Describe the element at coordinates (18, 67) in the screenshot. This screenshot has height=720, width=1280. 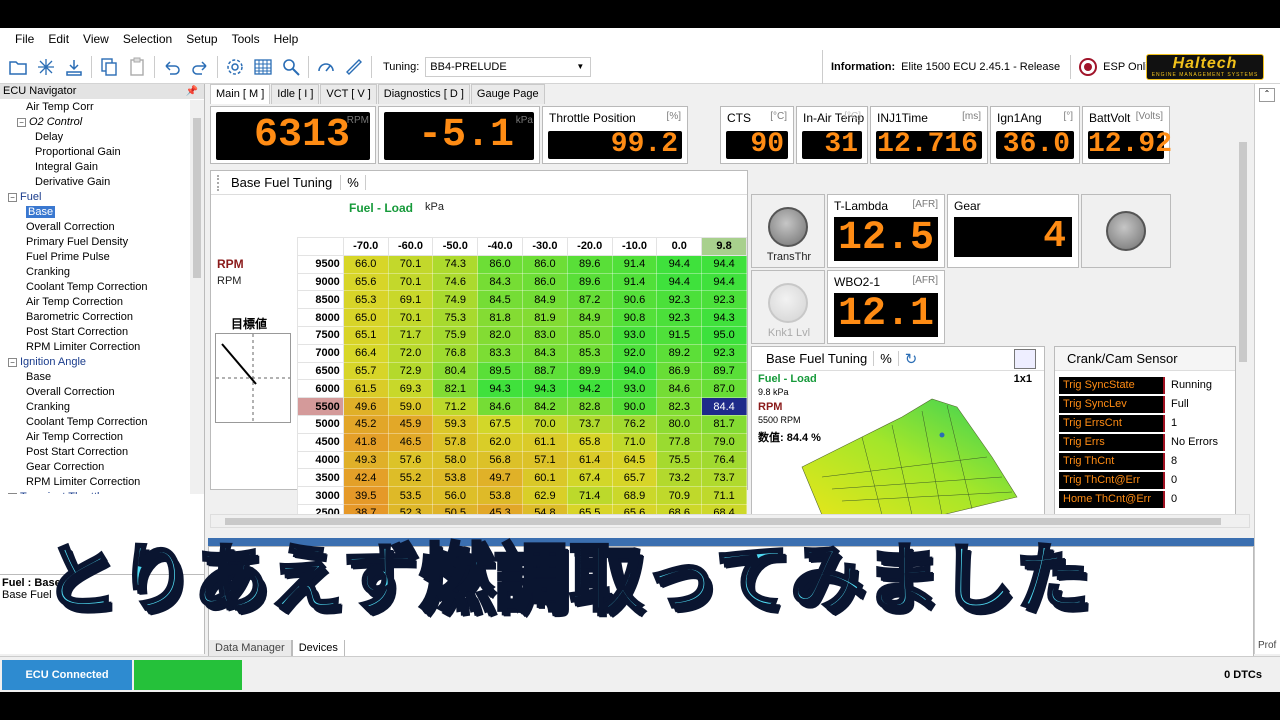
I see `open-folder-icon` at that location.